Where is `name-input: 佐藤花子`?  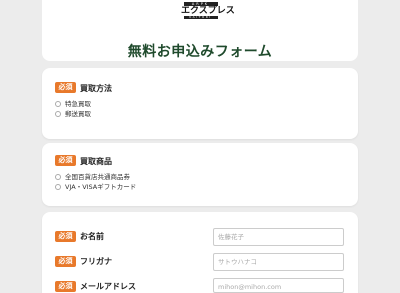 name-input: 佐藤花子 is located at coordinates (278, 237).